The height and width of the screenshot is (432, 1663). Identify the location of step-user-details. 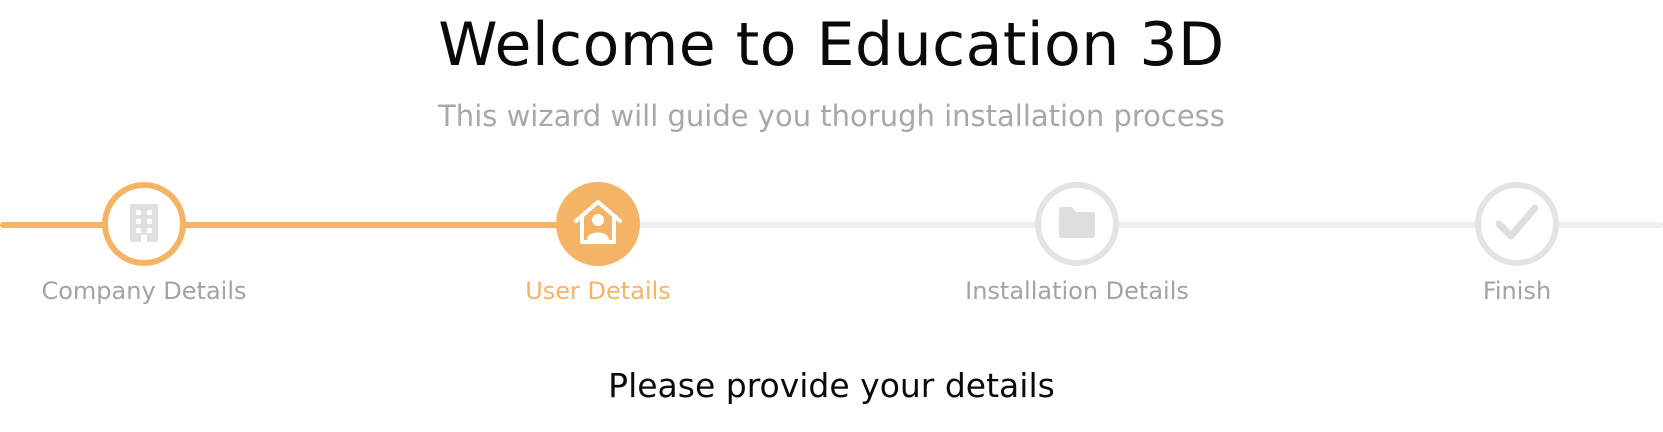
(598, 224).